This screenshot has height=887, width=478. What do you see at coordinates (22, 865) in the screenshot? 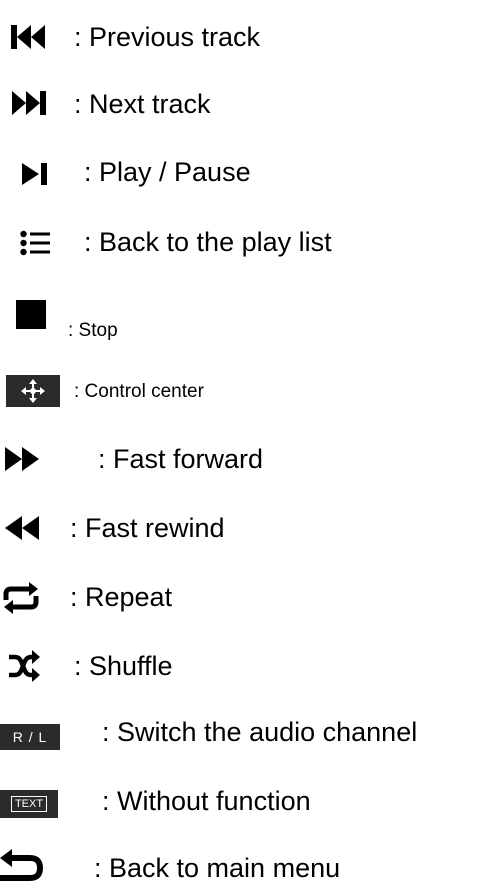
I see `back-to-main-menu-icon` at bounding box center [22, 865].